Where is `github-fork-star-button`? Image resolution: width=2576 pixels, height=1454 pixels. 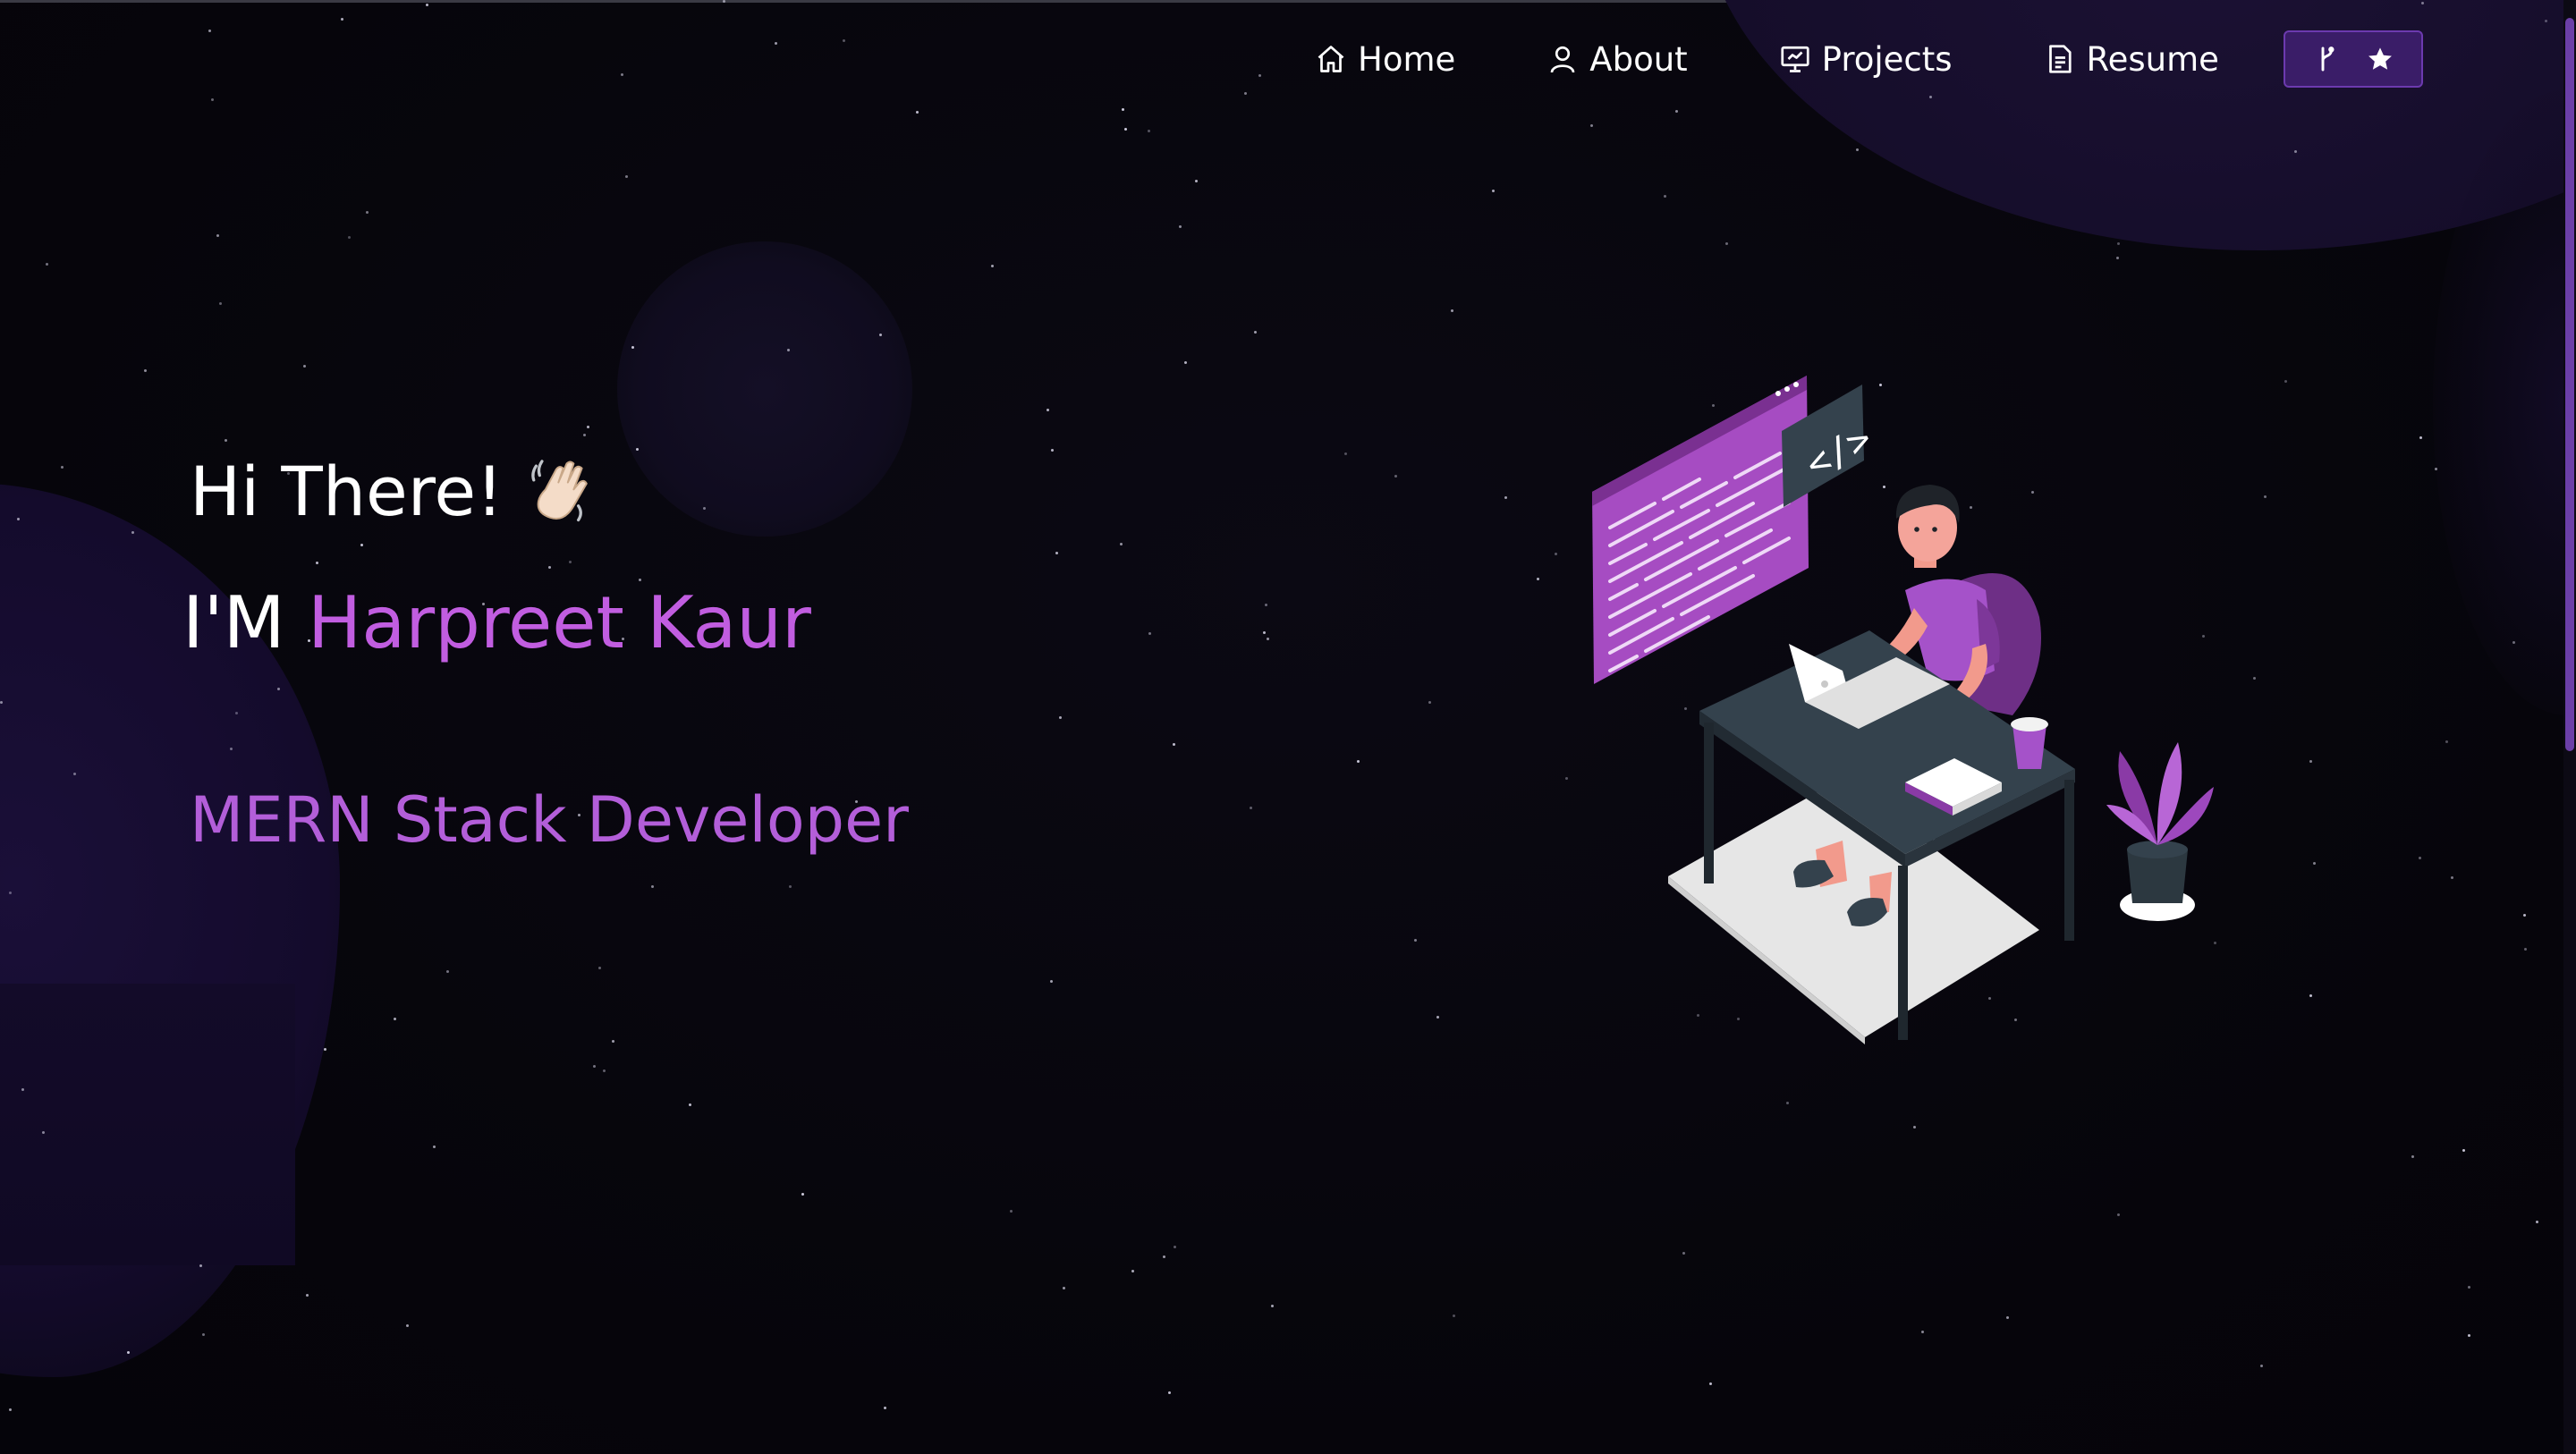
github-fork-star-button is located at coordinates (2353, 59).